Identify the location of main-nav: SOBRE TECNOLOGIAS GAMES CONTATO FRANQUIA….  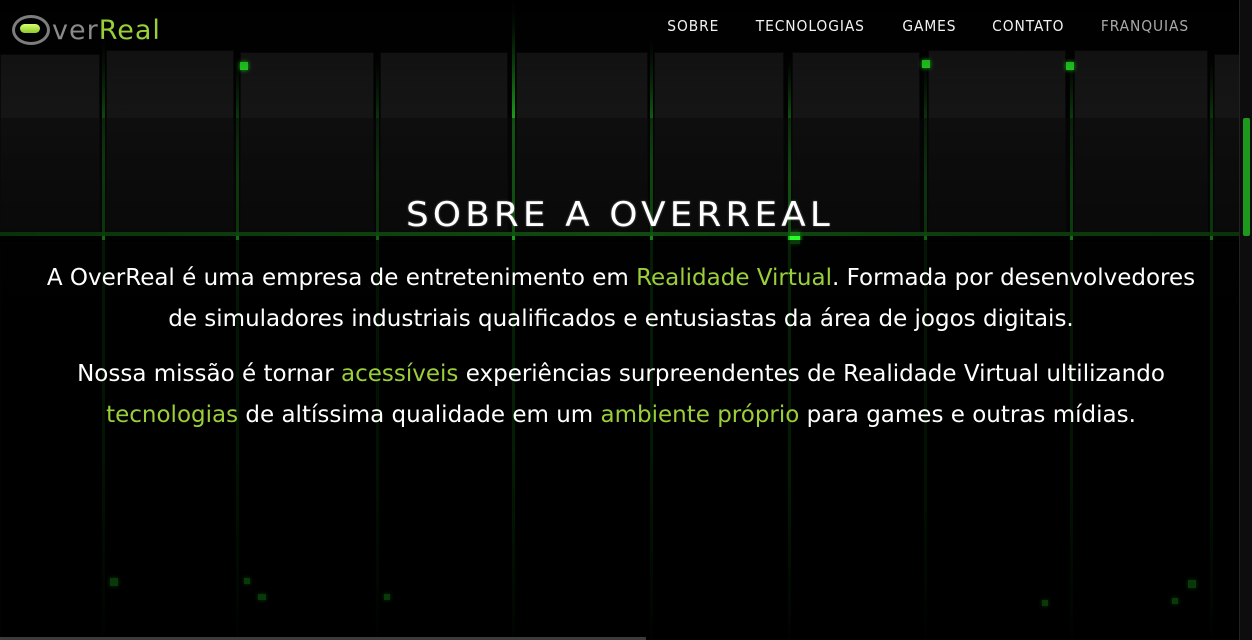
(929, 26).